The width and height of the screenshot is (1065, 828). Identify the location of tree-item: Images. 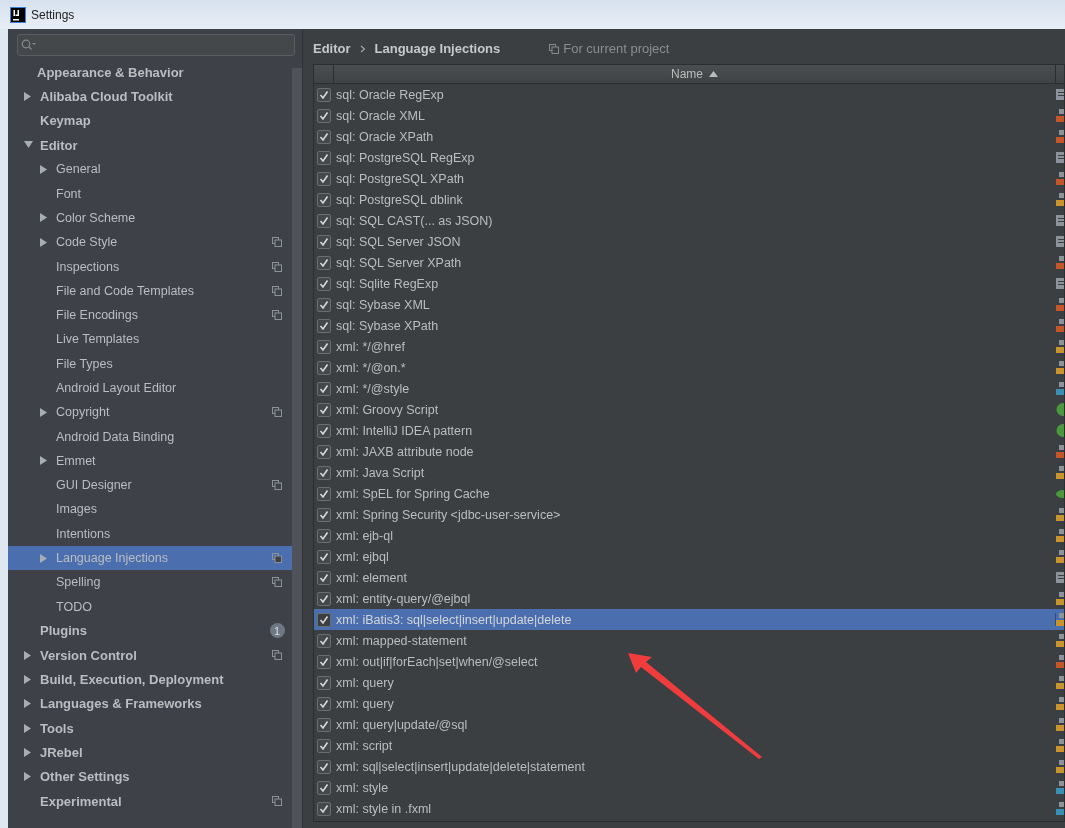
(150, 509).